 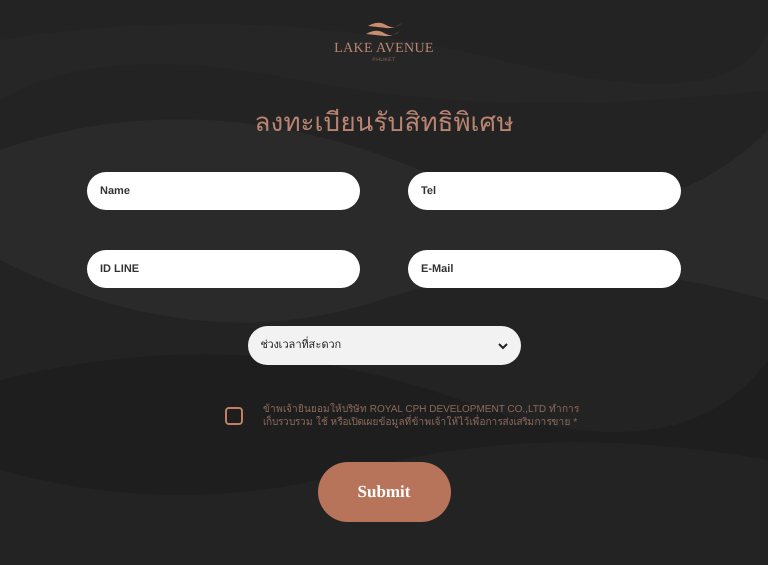 What do you see at coordinates (544, 191) in the screenshot?
I see `input-field: Tel` at bounding box center [544, 191].